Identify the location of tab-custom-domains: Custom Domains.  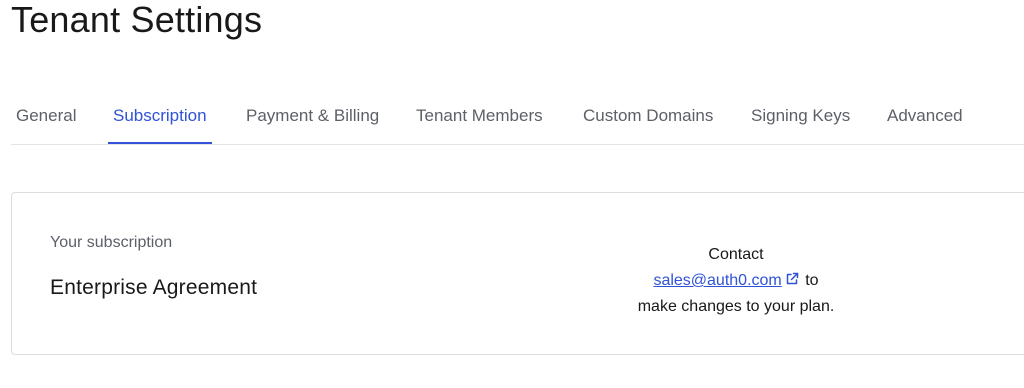
(648, 118).